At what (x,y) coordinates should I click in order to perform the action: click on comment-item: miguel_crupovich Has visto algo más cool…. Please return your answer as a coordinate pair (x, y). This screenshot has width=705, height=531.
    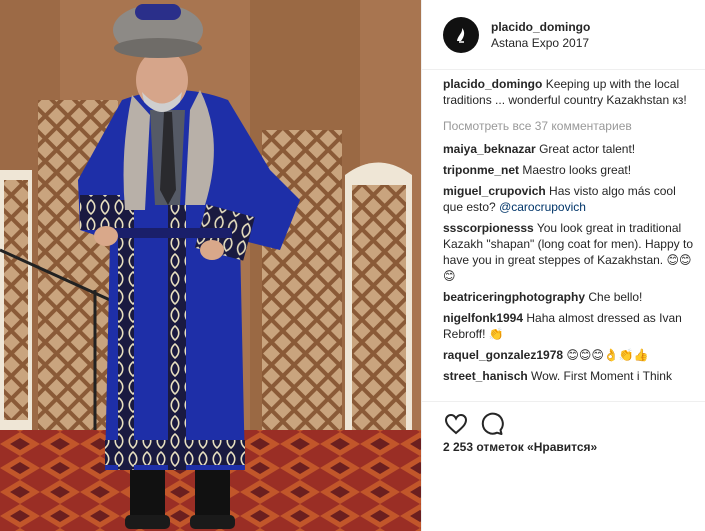
    Looking at the image, I should click on (571, 199).